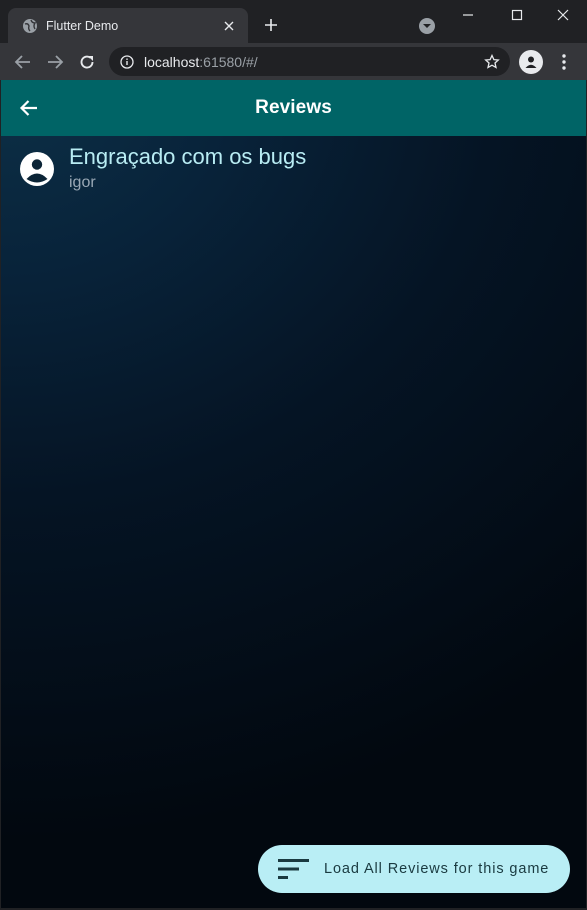 The width and height of the screenshot is (587, 910). What do you see at coordinates (37, 169) in the screenshot?
I see `account-circle-icon` at bounding box center [37, 169].